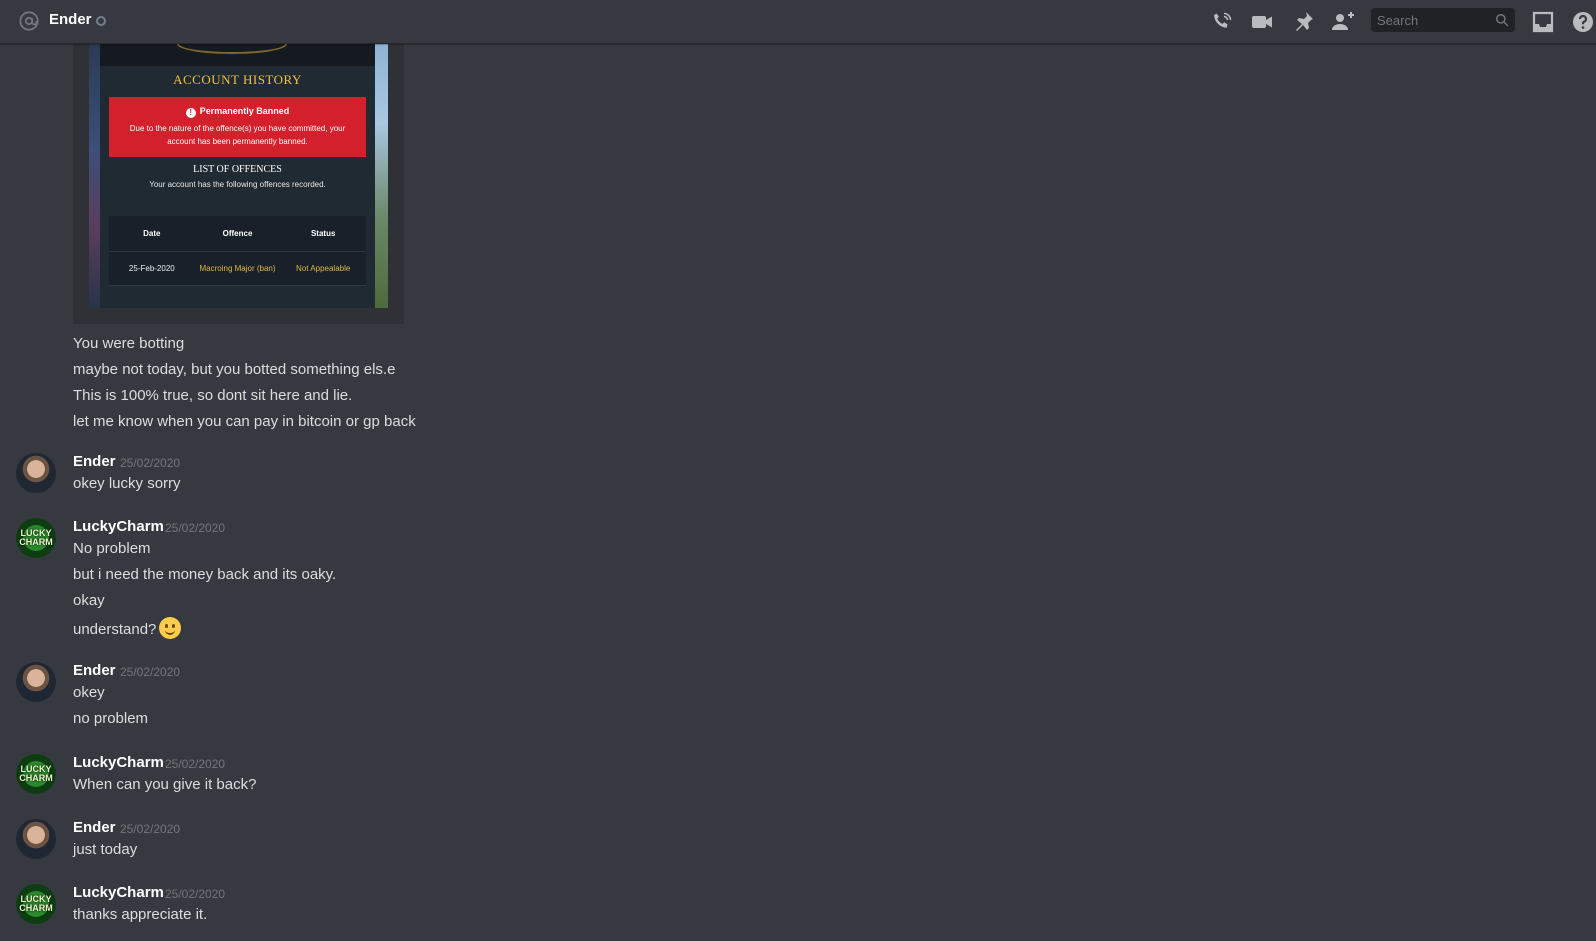 The image size is (1596, 941). Describe the element at coordinates (244, 111) in the screenshot. I see `ban-title-text: Permanently Banned` at that location.